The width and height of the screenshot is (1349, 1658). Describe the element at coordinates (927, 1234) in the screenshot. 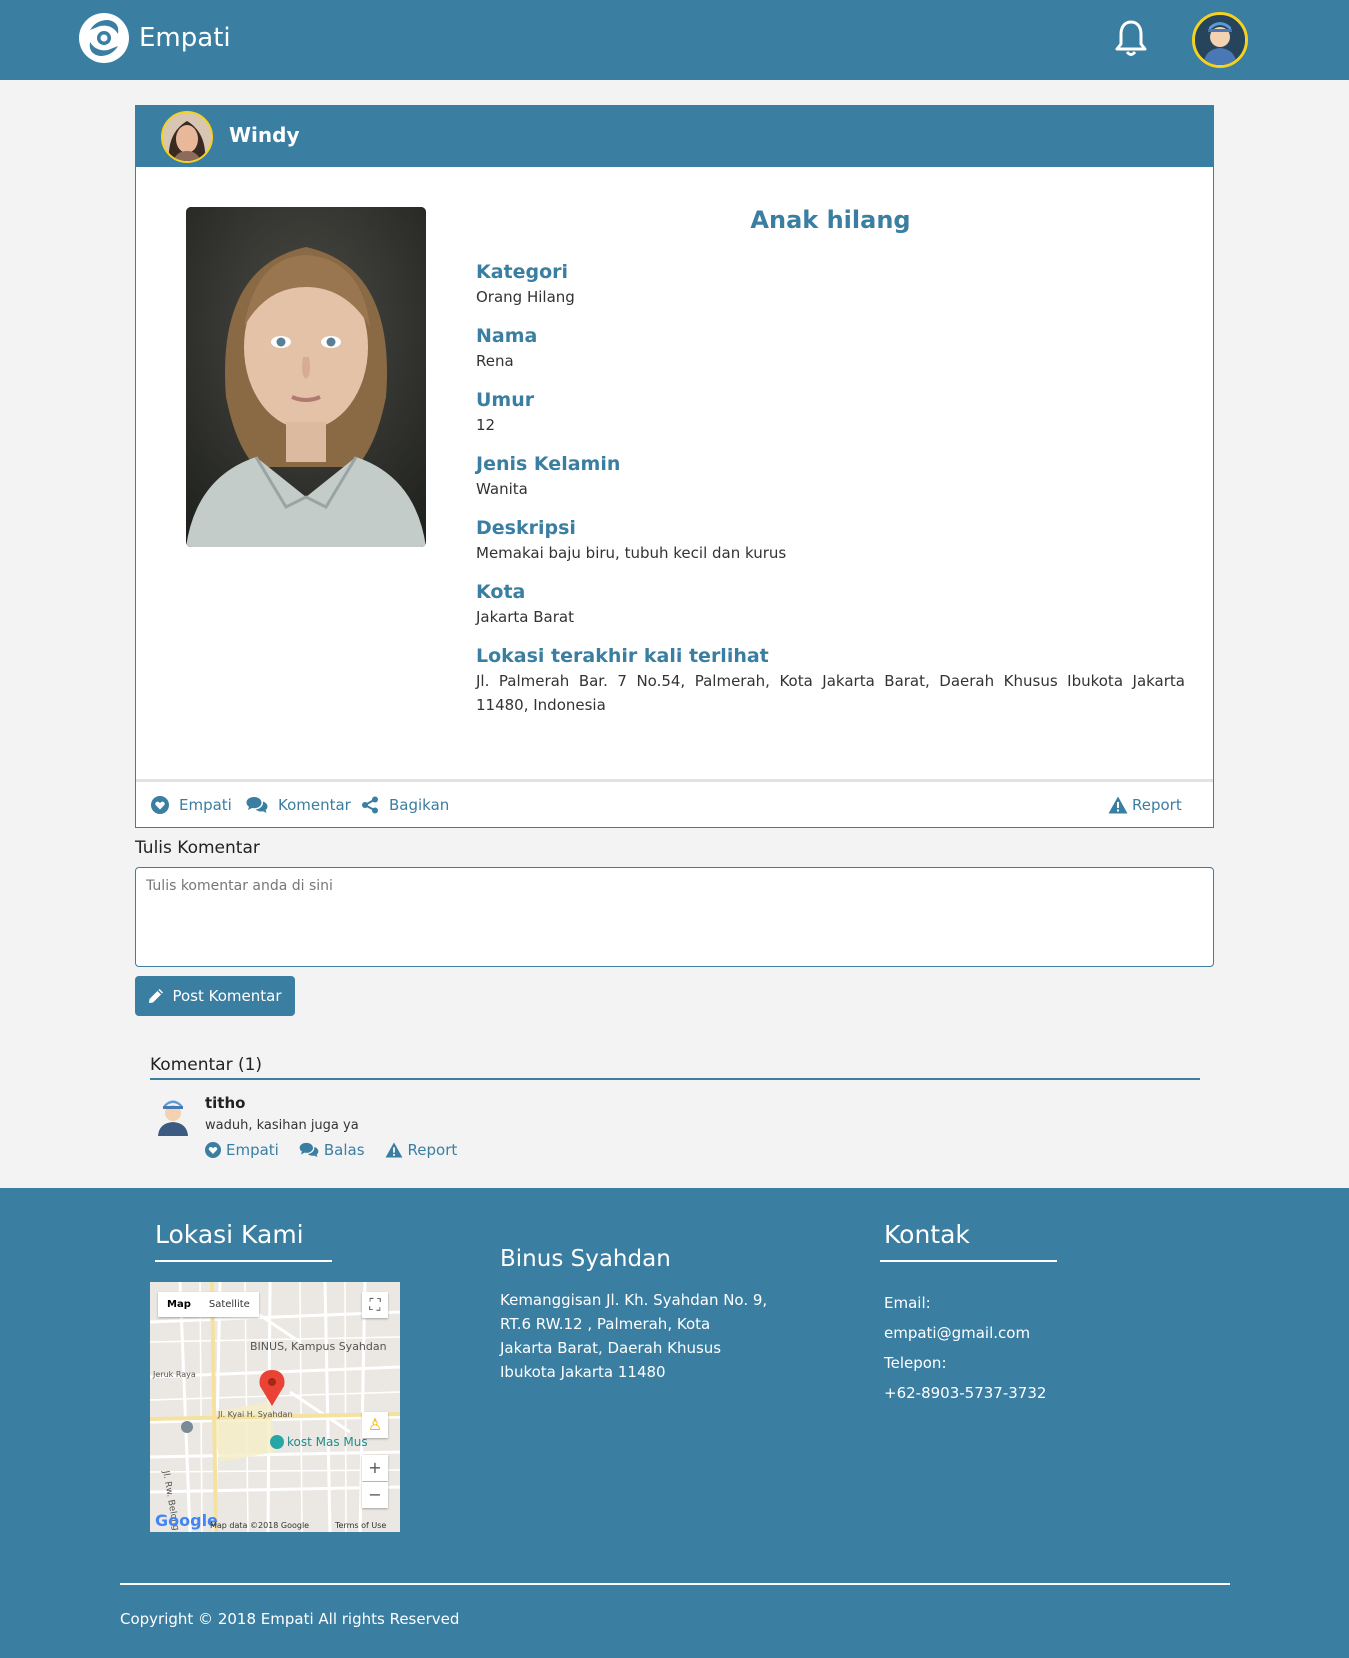

I see `contact-heading: Kontak` at that location.